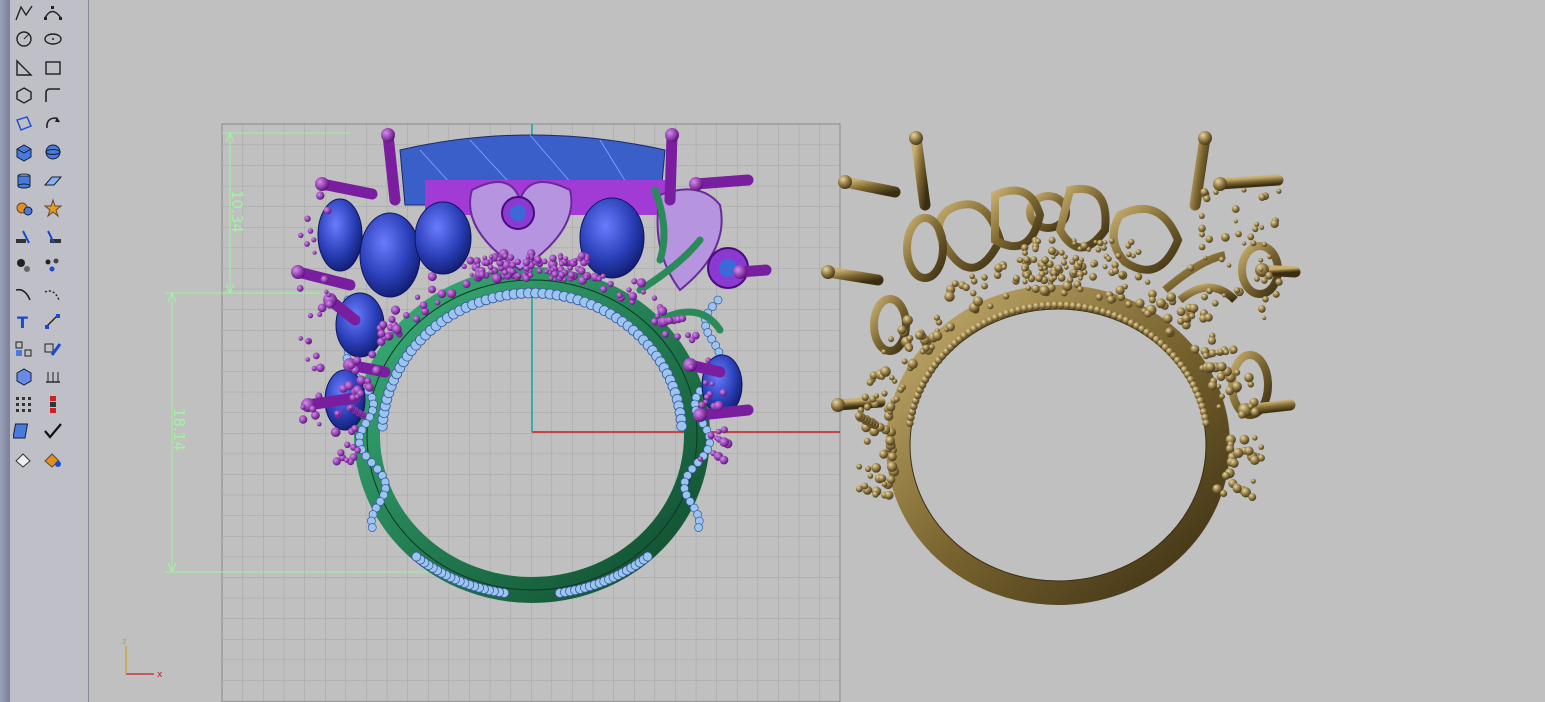 Image resolution: width=1545 pixels, height=702 pixels. What do you see at coordinates (53, 431) in the screenshot?
I see `check-button` at bounding box center [53, 431].